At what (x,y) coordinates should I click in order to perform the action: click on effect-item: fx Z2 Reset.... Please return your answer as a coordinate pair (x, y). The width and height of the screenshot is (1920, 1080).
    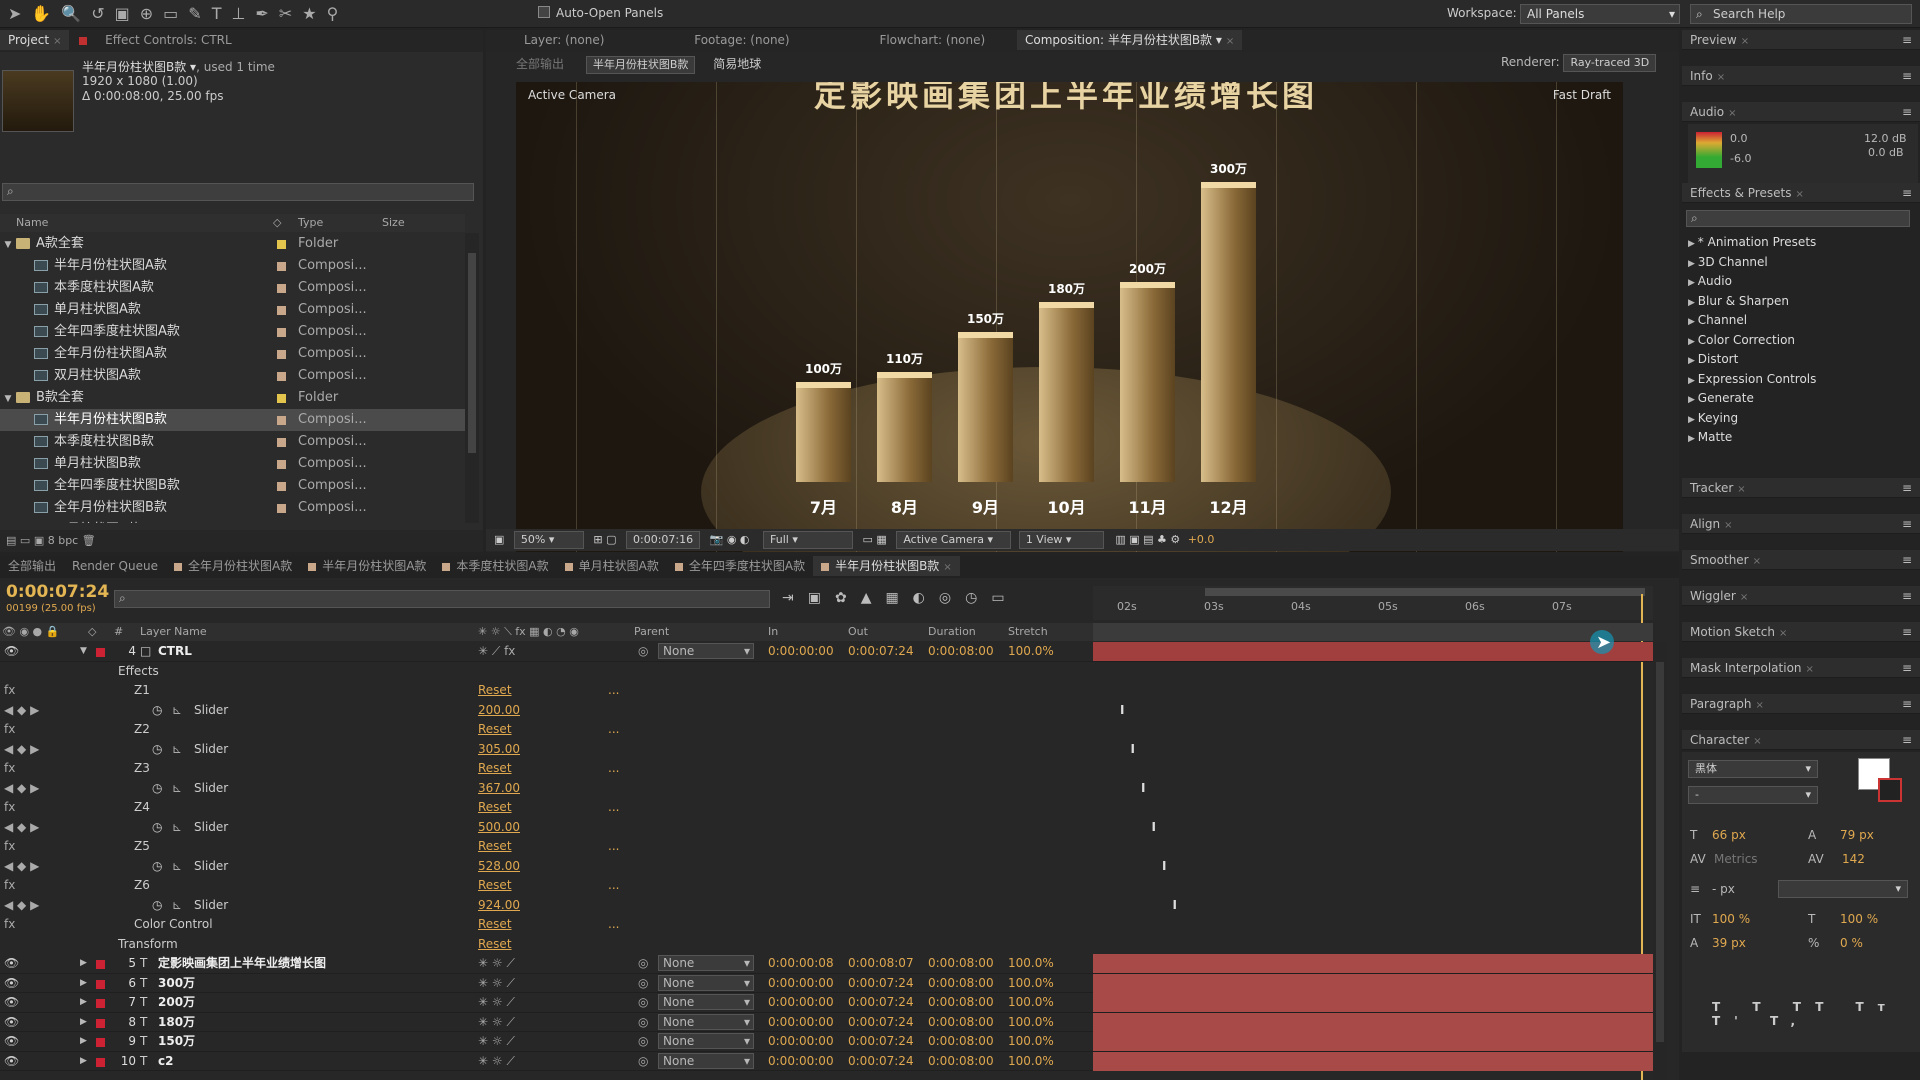
    Looking at the image, I should click on (826, 730).